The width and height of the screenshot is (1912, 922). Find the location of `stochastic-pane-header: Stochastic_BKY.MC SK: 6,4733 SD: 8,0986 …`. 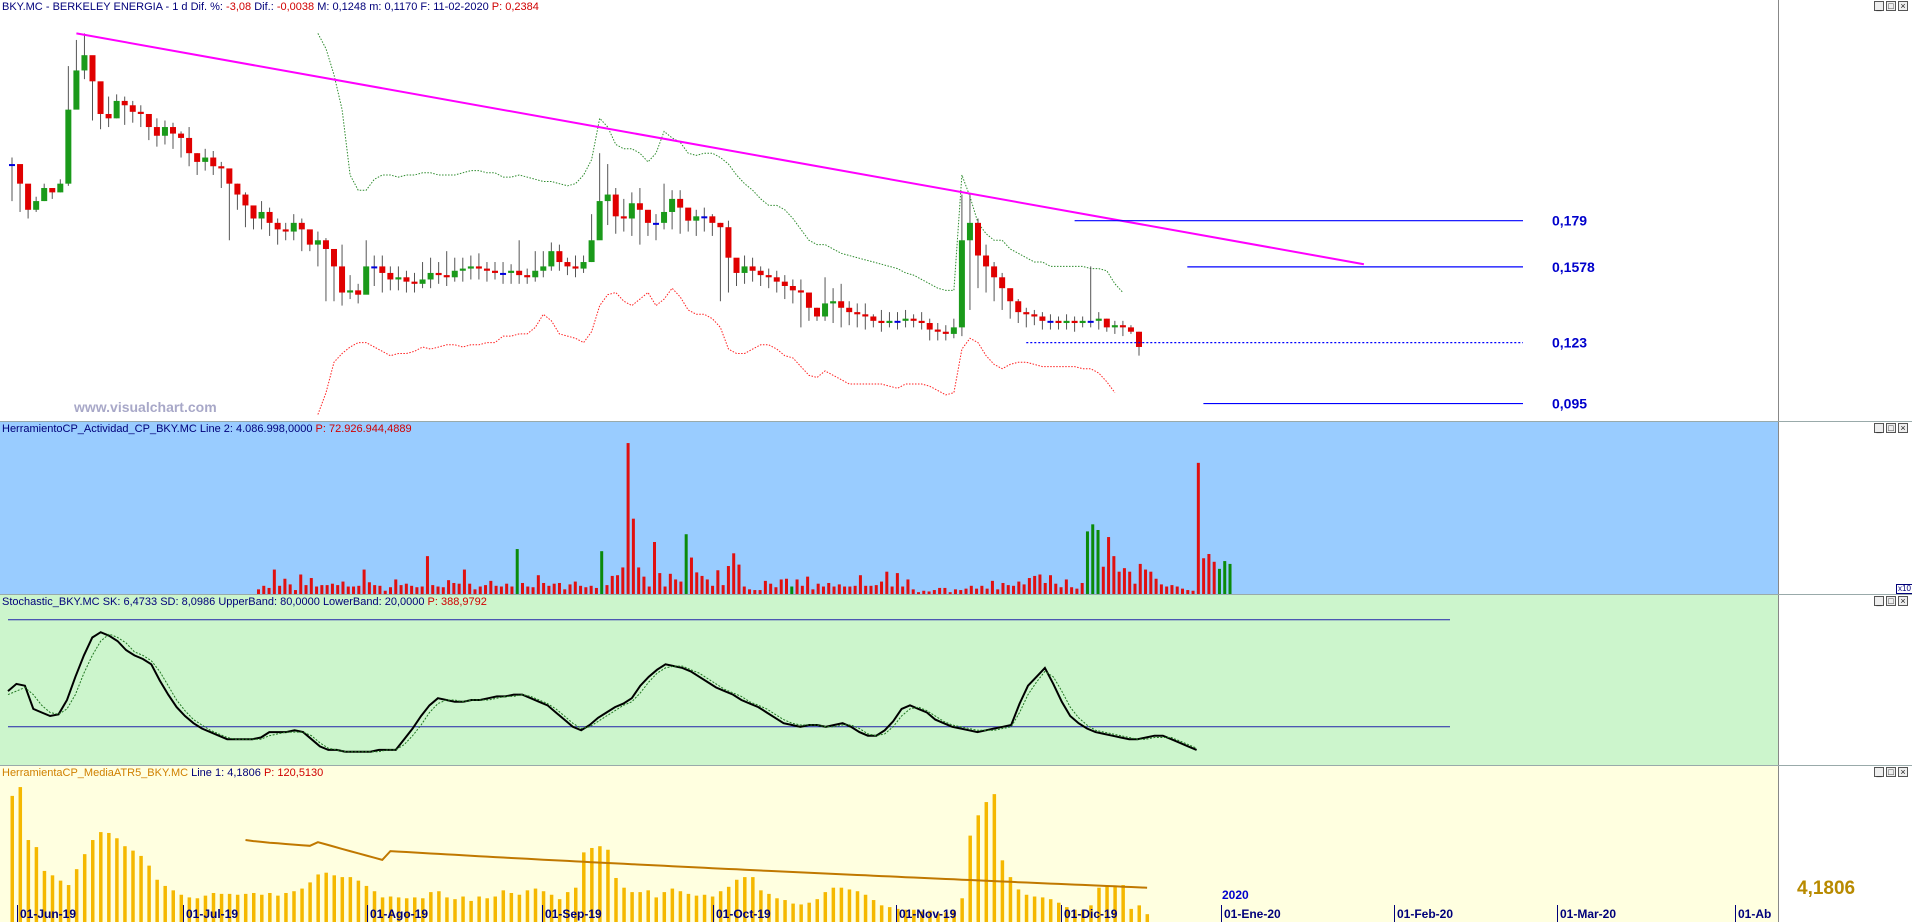

stochastic-pane-header: Stochastic_BKY.MC SK: 6,4733 SD: 8,0986 … is located at coordinates (244, 602).